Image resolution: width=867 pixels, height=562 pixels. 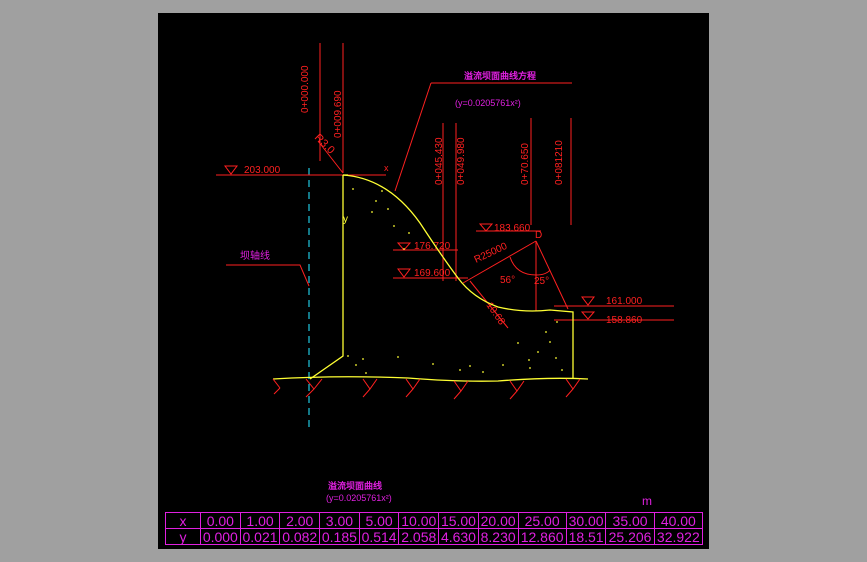 What do you see at coordinates (231, 170) in the screenshot?
I see `crest-elevation-marker` at bounding box center [231, 170].